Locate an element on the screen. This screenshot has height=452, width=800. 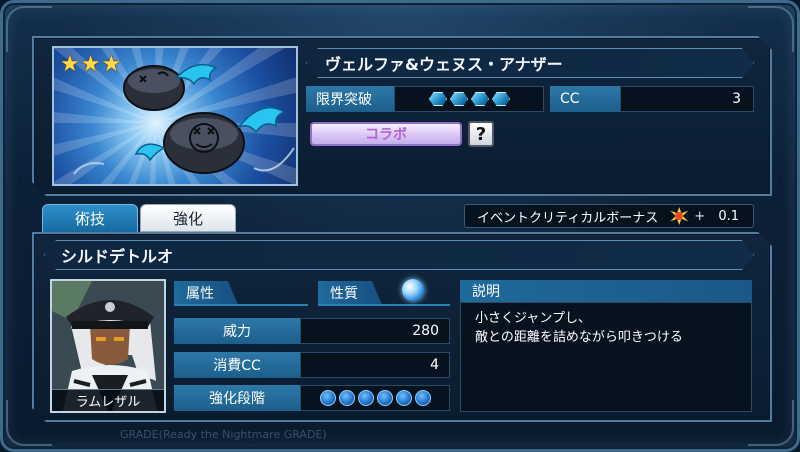
nature-orb-icon is located at coordinates (413, 290).